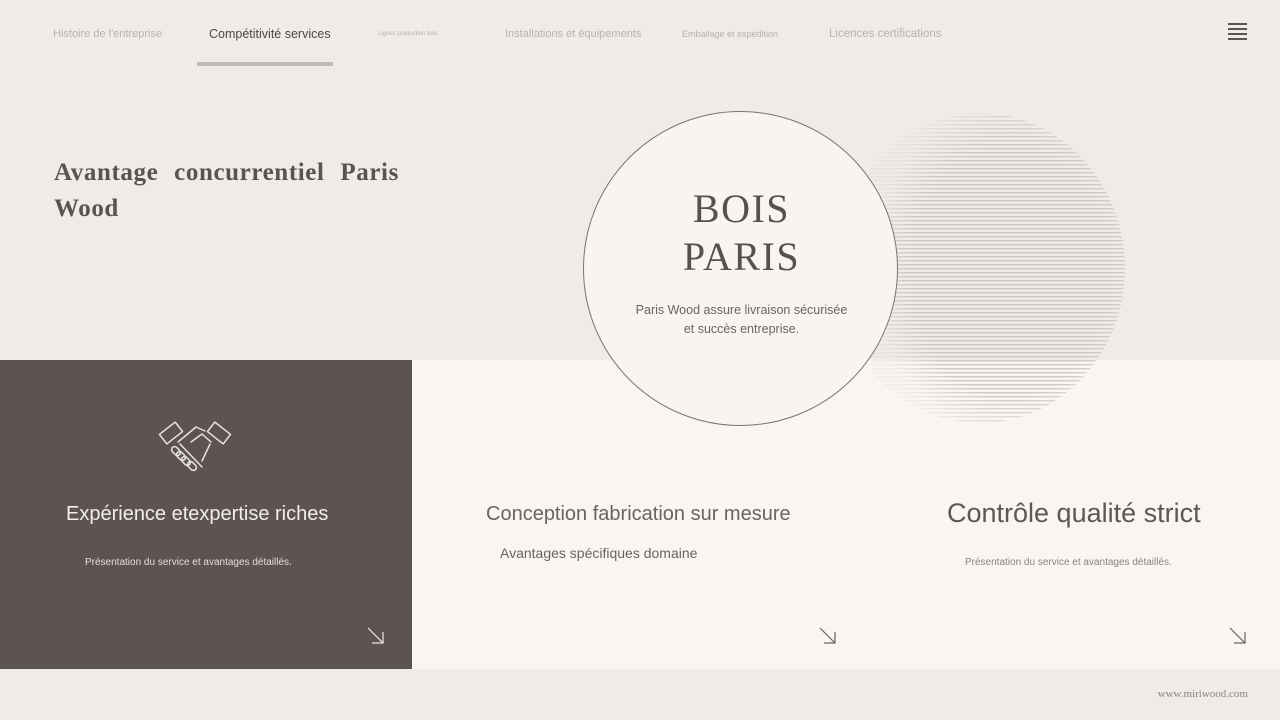 Image resolution: width=1280 pixels, height=720 pixels. I want to click on page-title: Avantage concurrentiel Paris Wood, so click(226, 190).